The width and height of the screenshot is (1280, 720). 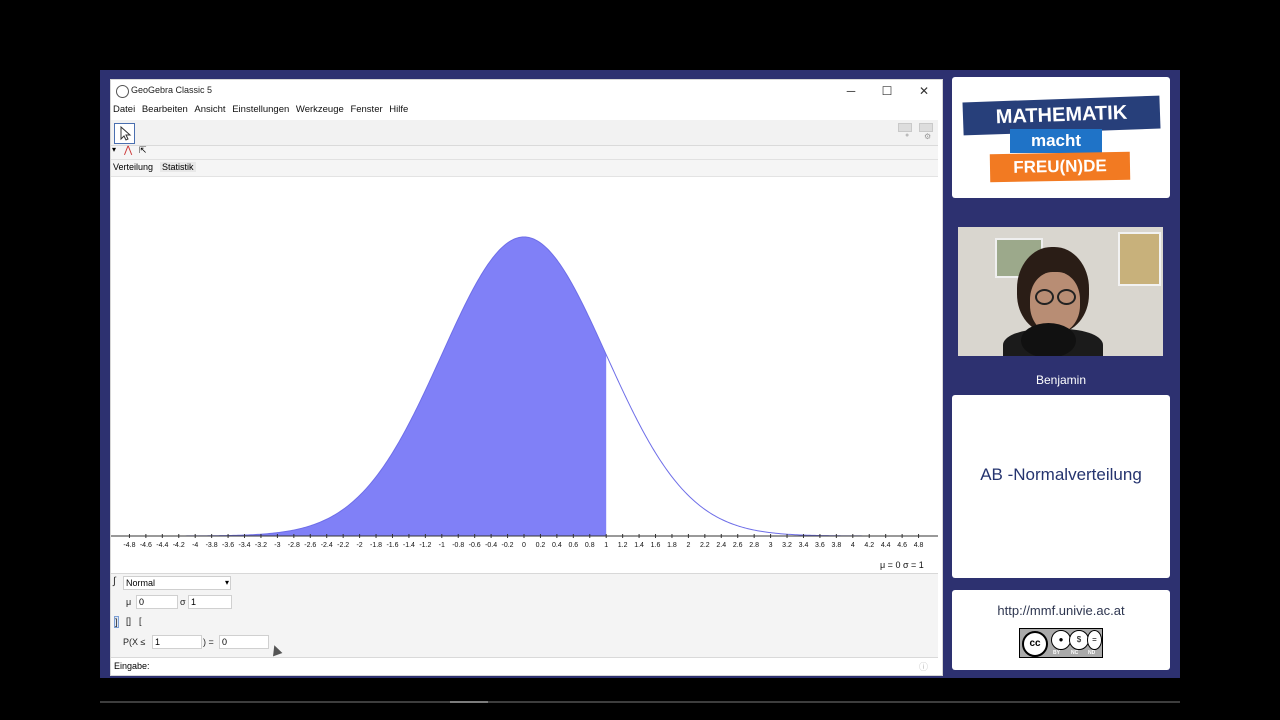 What do you see at coordinates (128, 621) in the screenshot?
I see `interval-icon: []` at bounding box center [128, 621].